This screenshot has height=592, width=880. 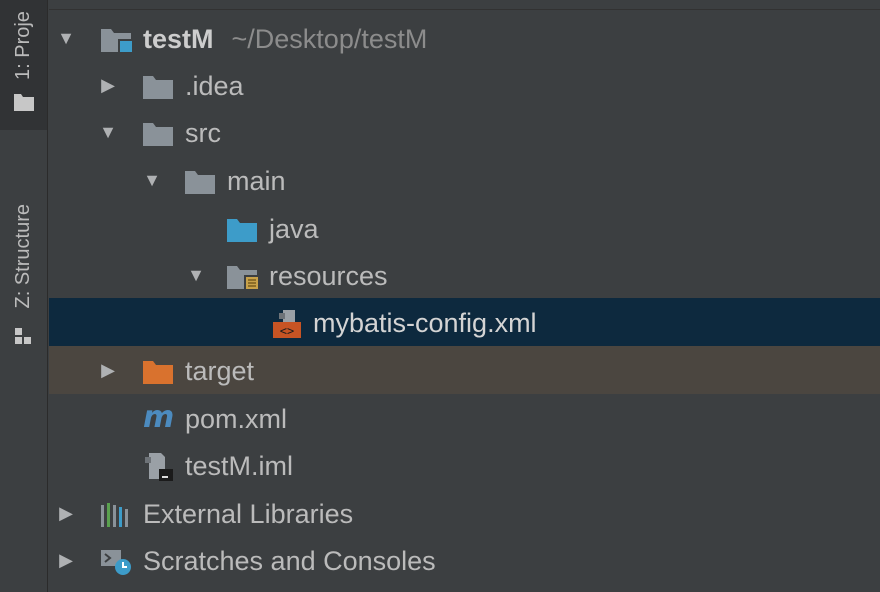 What do you see at coordinates (464, 38) in the screenshot?
I see `tree-row-root: ▼ testM ~/Desktop/testM` at bounding box center [464, 38].